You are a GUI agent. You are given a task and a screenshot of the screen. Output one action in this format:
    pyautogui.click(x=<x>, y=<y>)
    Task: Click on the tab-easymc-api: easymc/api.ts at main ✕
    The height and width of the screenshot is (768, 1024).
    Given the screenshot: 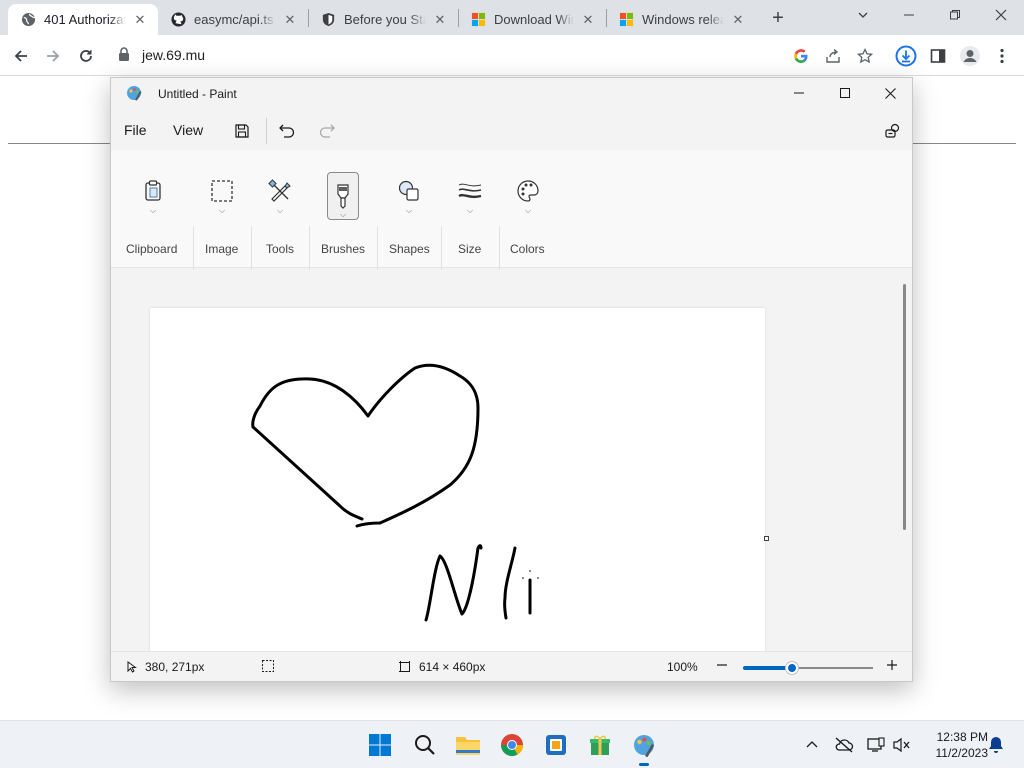 What is the action you would take?
    pyautogui.click(x=233, y=19)
    